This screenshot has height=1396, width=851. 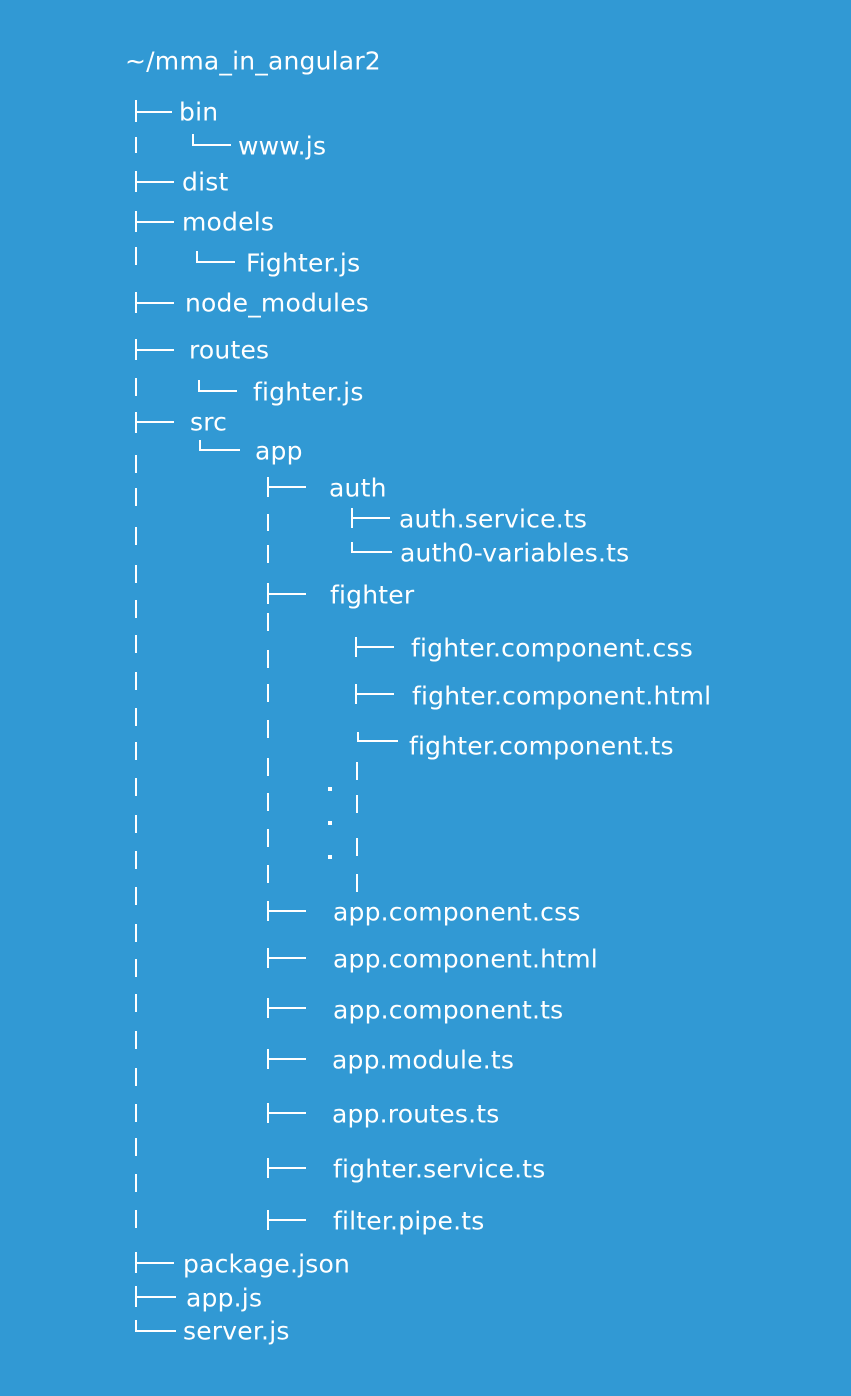 I want to click on file-fighter-route: fighter.js, so click(x=308, y=392).